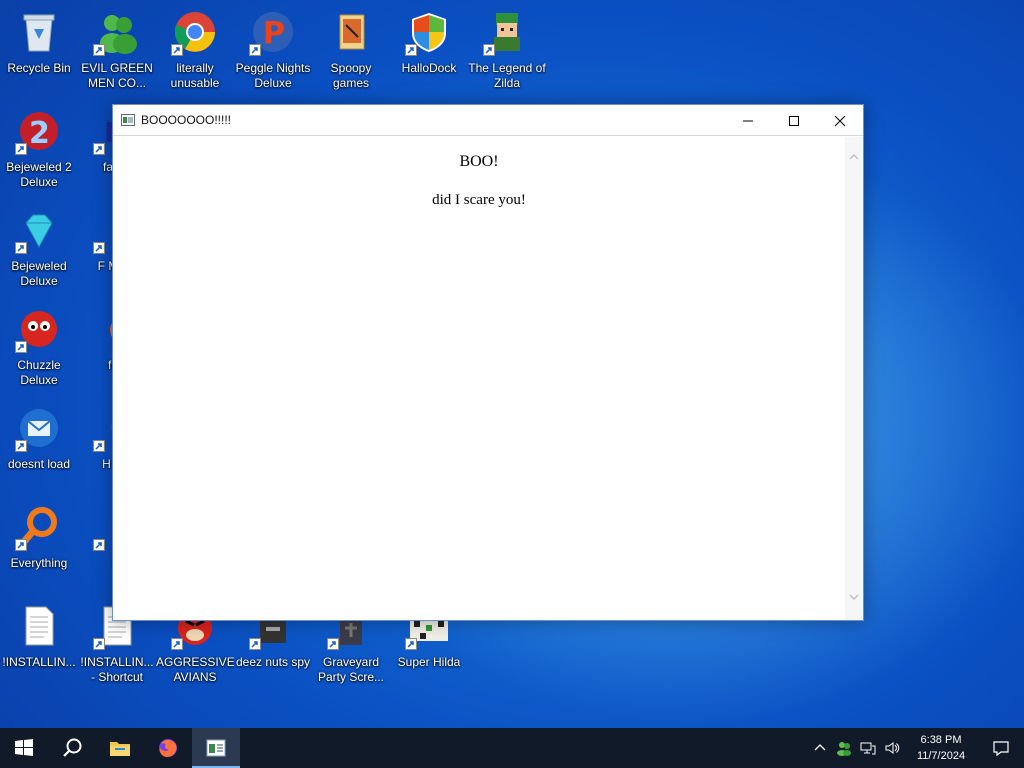 This screenshot has width=1024, height=768. What do you see at coordinates (854, 597) in the screenshot?
I see `scroll-down-icon` at bounding box center [854, 597].